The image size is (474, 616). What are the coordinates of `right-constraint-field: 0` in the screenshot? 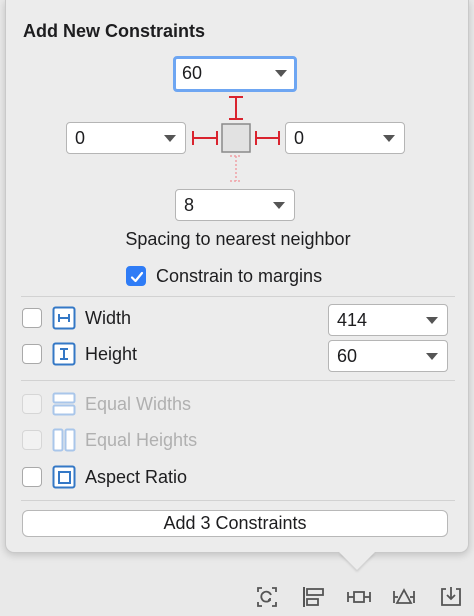 It's located at (345, 138).